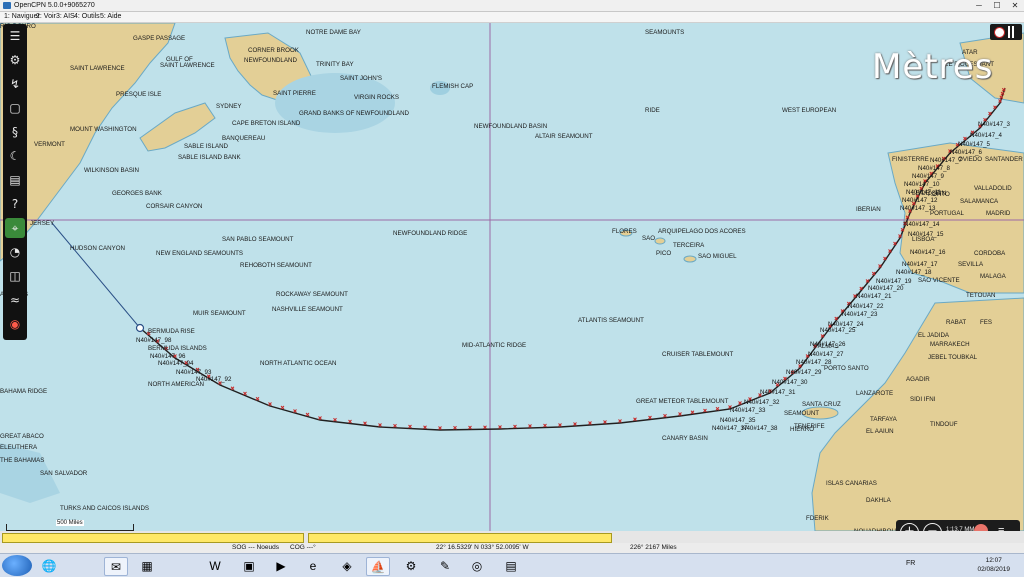  Describe the element at coordinates (15, 204) in the screenshot. I see `help-icon: ?` at that location.